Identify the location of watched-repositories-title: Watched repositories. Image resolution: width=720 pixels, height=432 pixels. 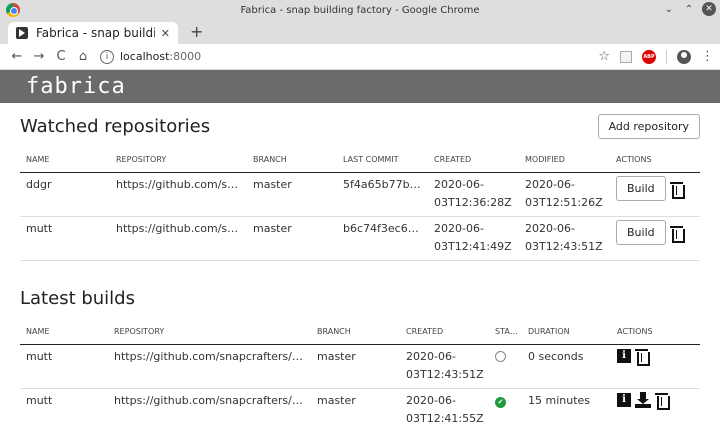
(115, 126).